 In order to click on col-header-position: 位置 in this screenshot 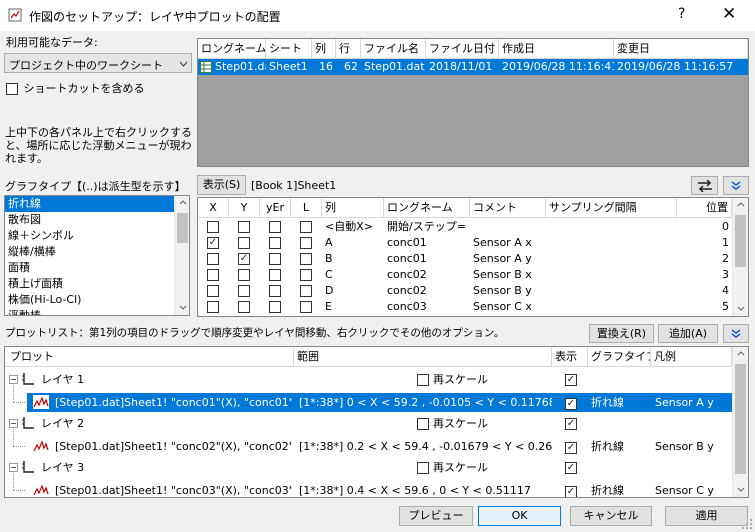, I will do `click(704, 208)`.